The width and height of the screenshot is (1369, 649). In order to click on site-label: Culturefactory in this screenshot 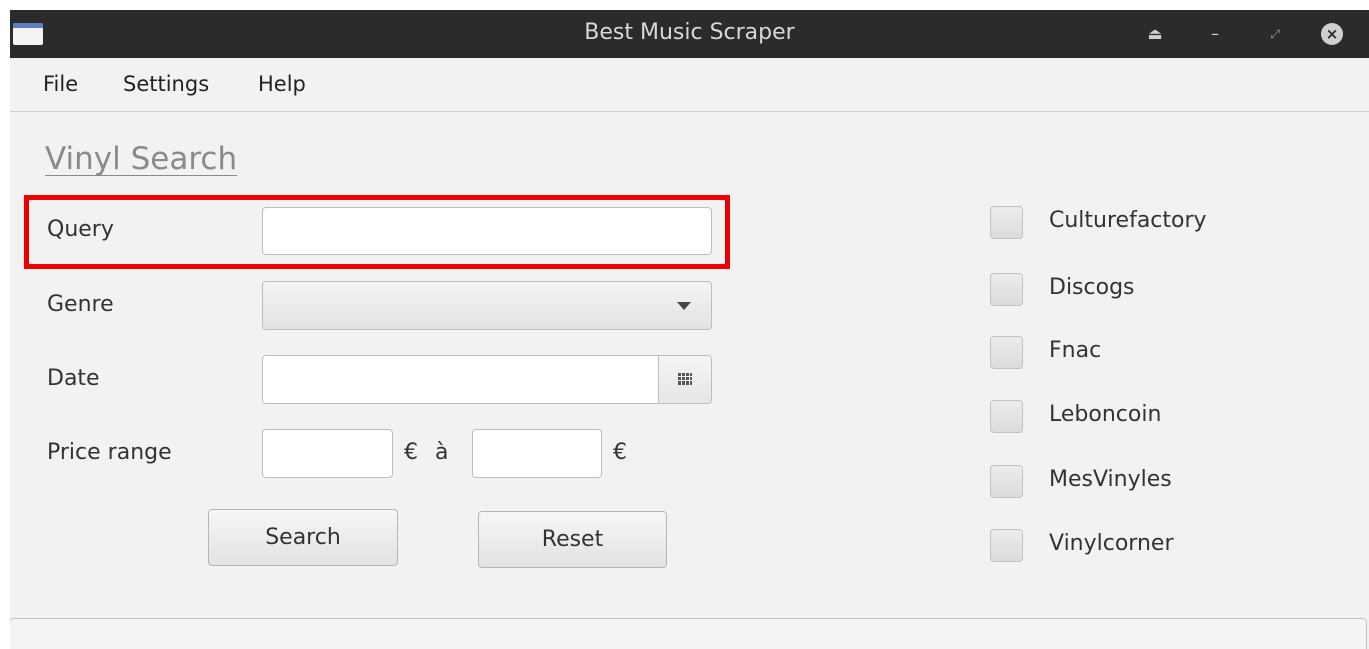, I will do `click(1128, 220)`.